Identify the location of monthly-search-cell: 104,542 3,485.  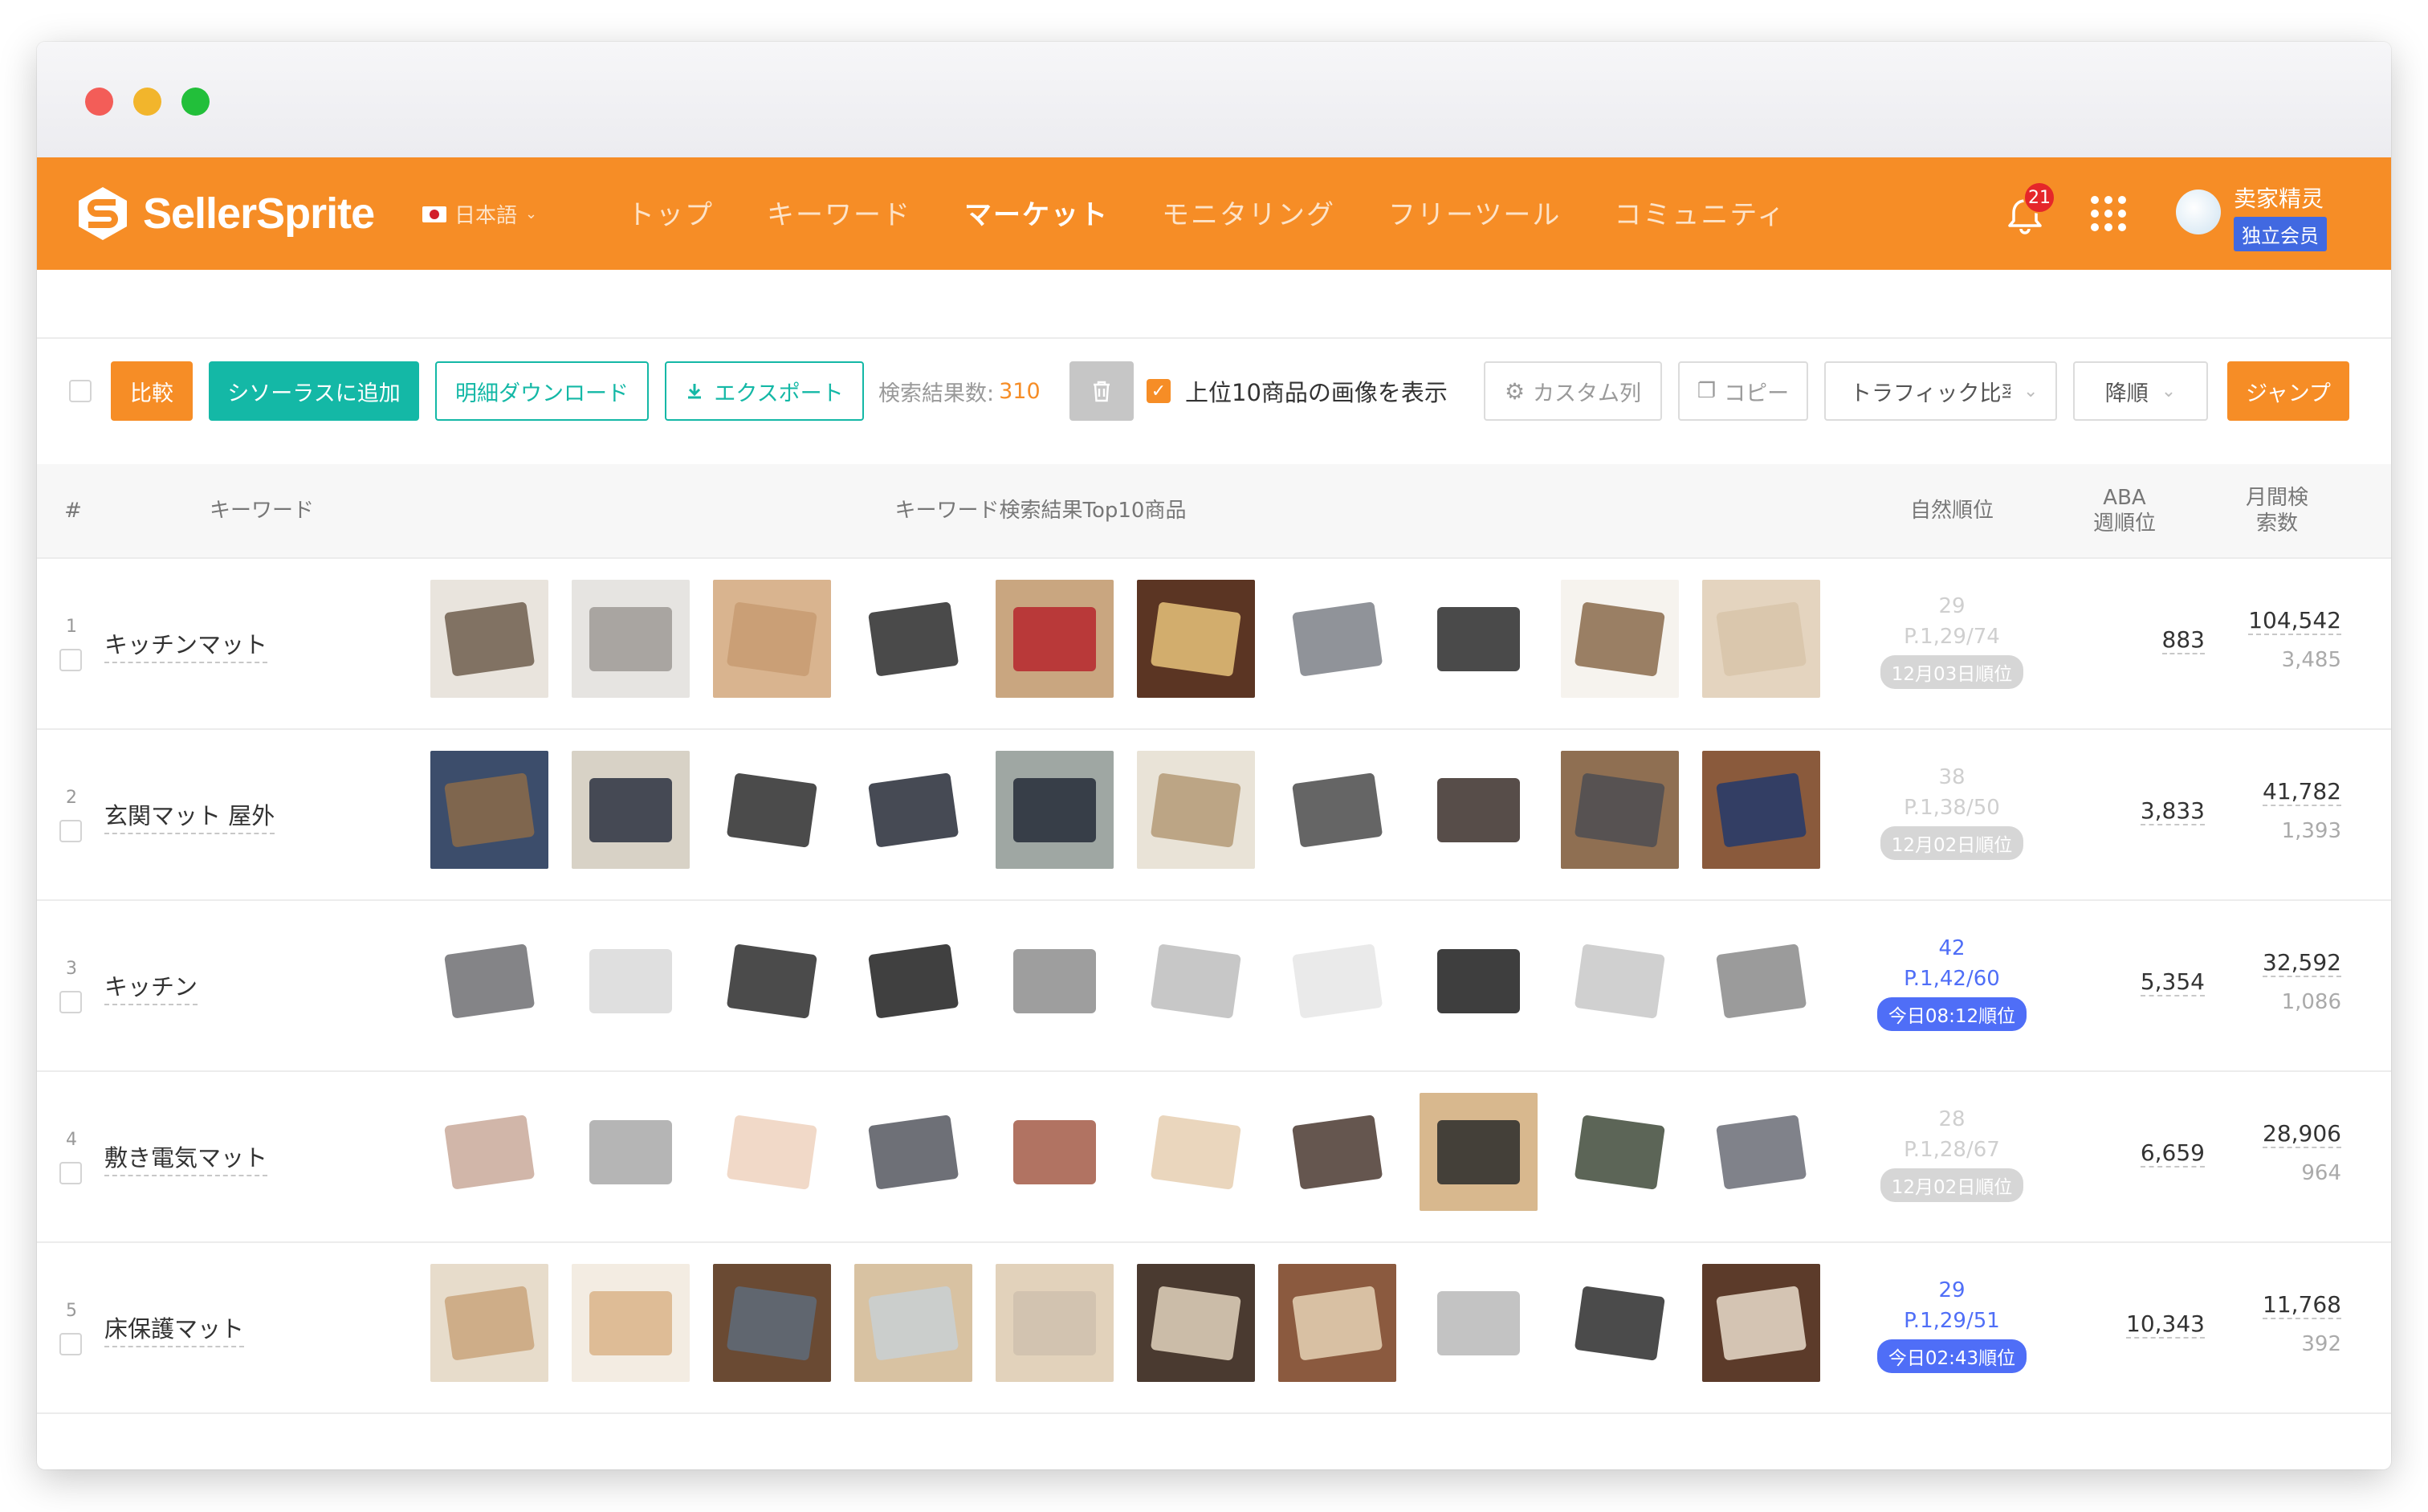
(2289, 640).